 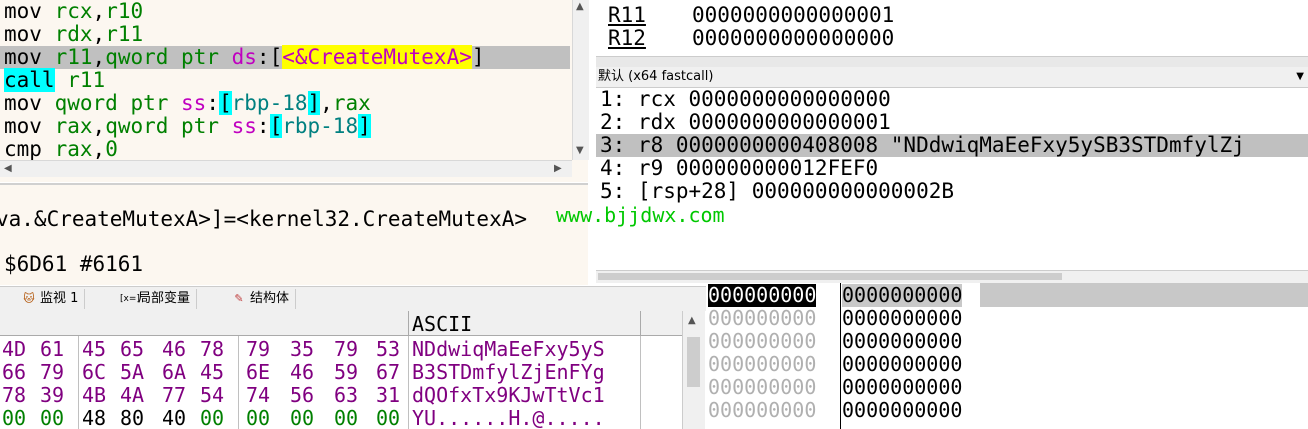 I want to click on hex-byte: 6C, so click(x=94, y=372).